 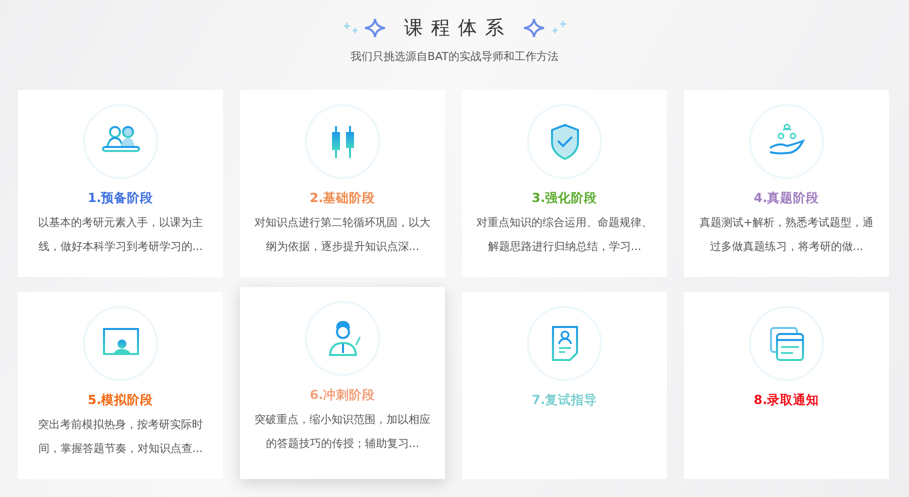 What do you see at coordinates (121, 400) in the screenshot?
I see `stage-title: 5.模拟阶段` at bounding box center [121, 400].